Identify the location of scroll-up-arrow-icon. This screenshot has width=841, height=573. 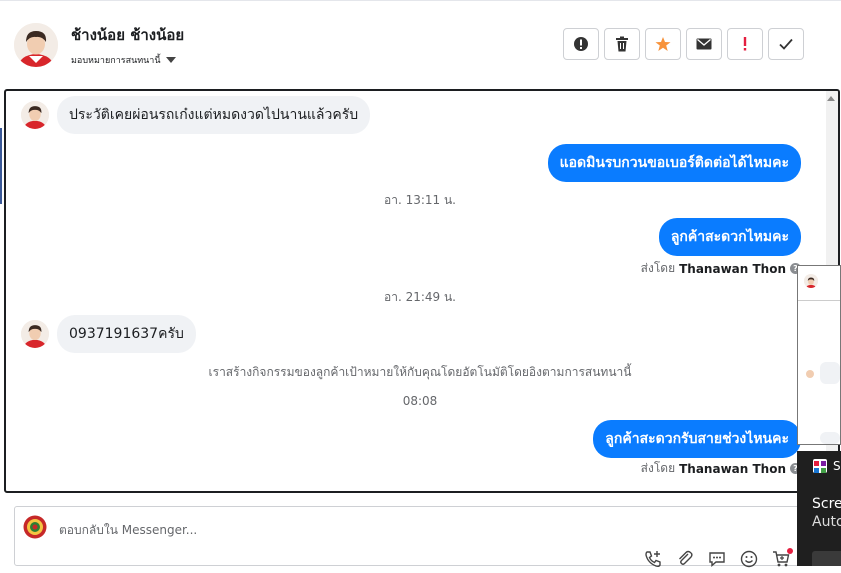
(831, 98).